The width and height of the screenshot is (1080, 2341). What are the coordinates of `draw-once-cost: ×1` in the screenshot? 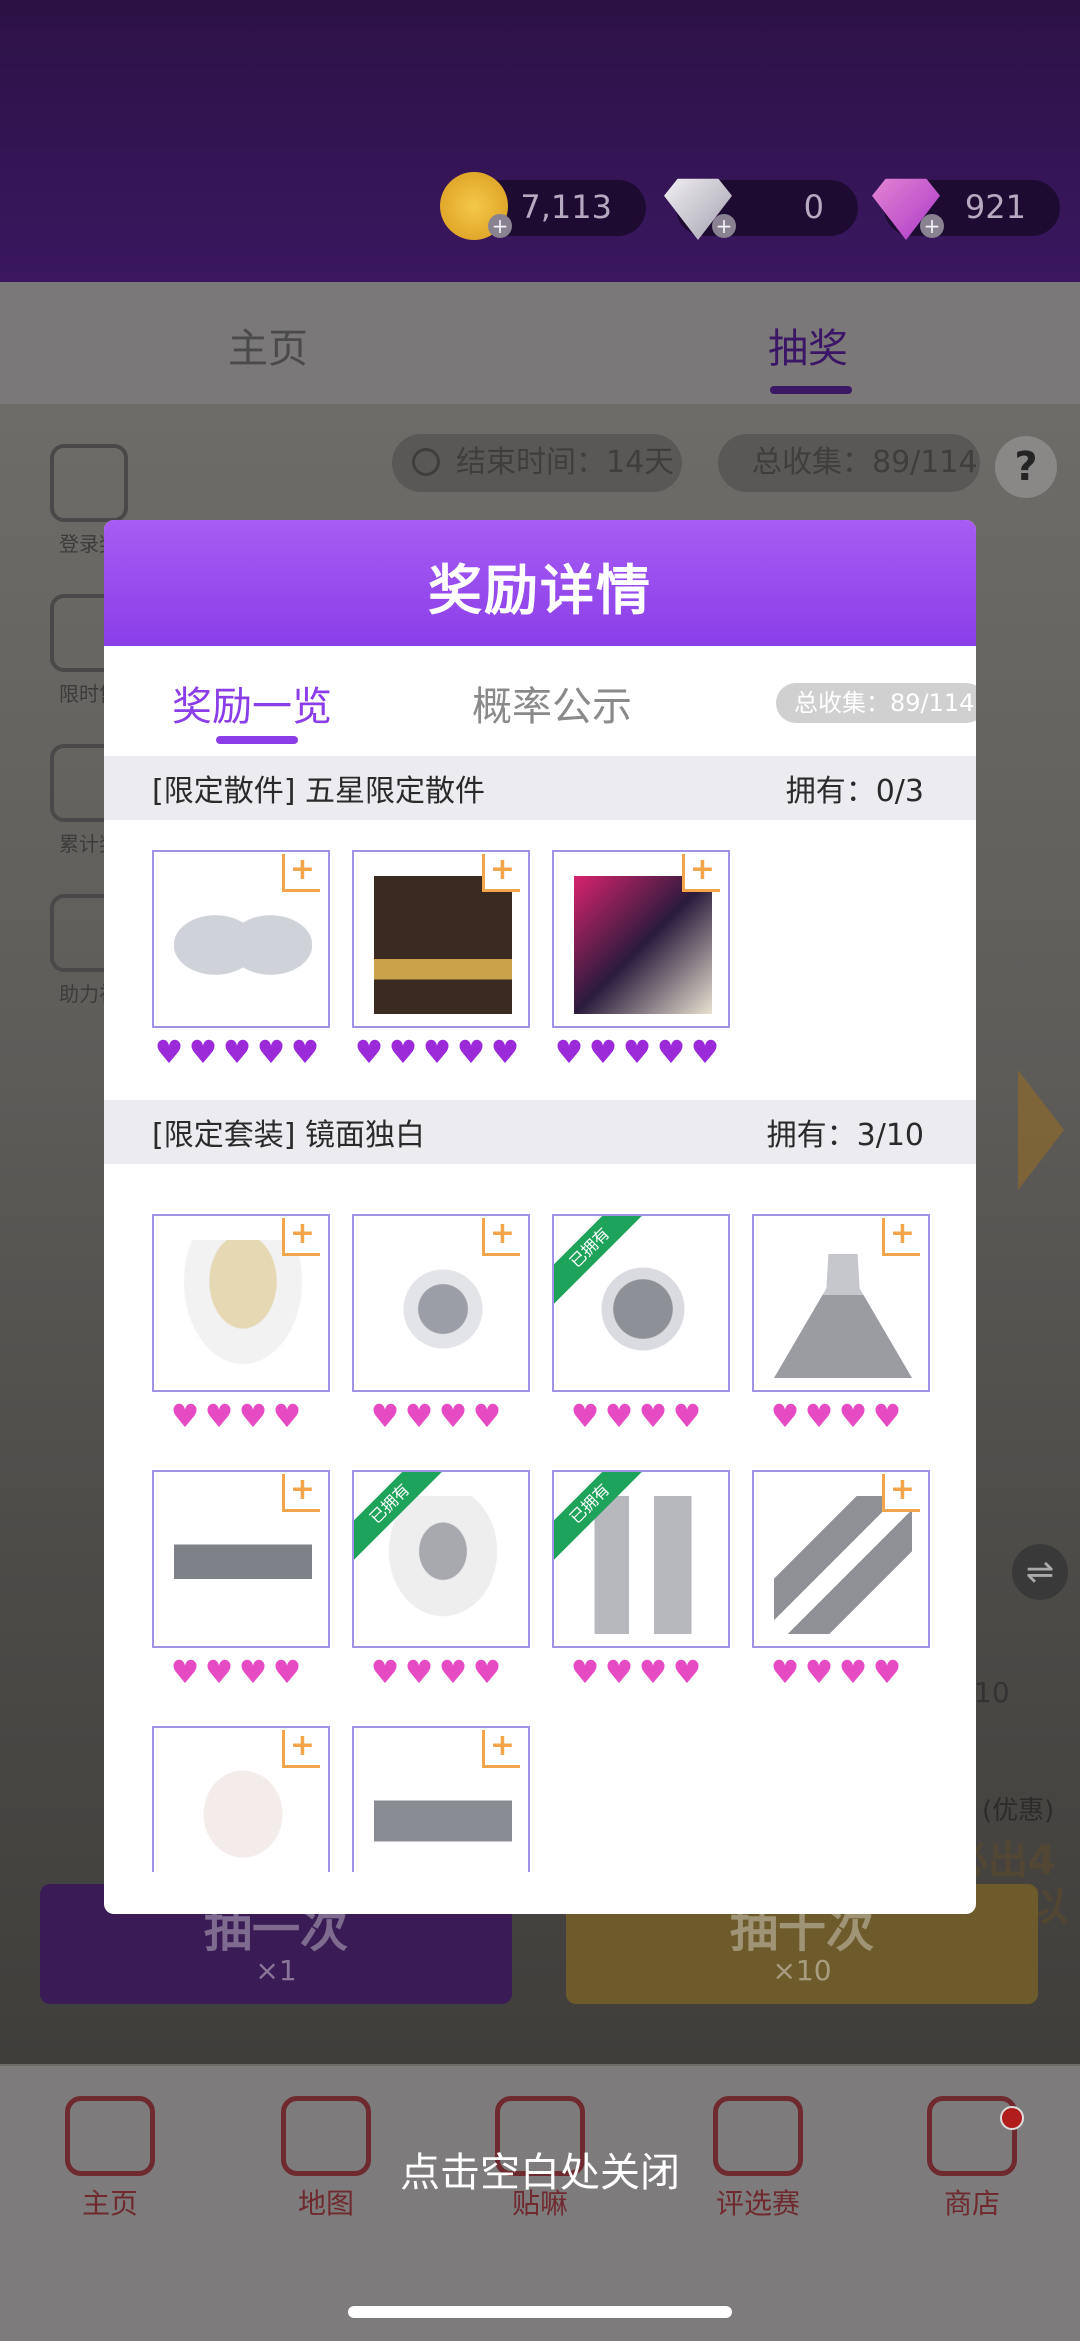 It's located at (276, 1970).